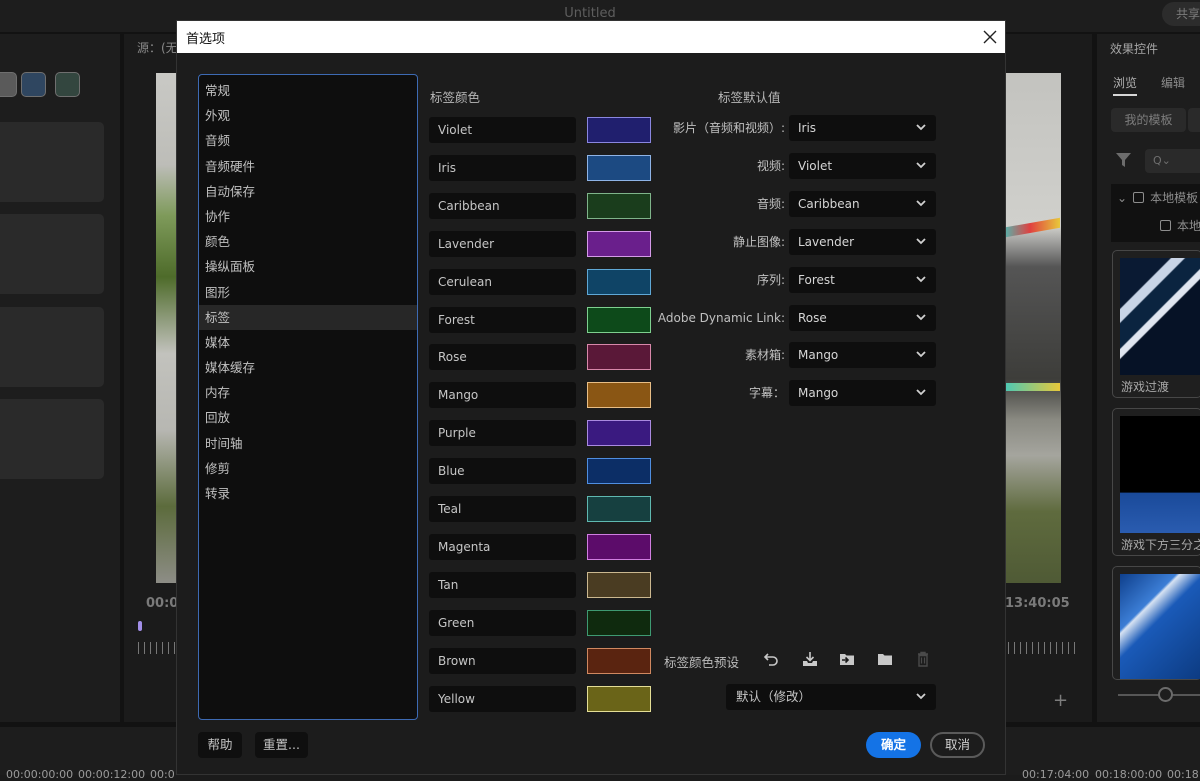 The height and width of the screenshot is (781, 1200). Describe the element at coordinates (885, 659) in the screenshot. I see `folder-icon` at that location.